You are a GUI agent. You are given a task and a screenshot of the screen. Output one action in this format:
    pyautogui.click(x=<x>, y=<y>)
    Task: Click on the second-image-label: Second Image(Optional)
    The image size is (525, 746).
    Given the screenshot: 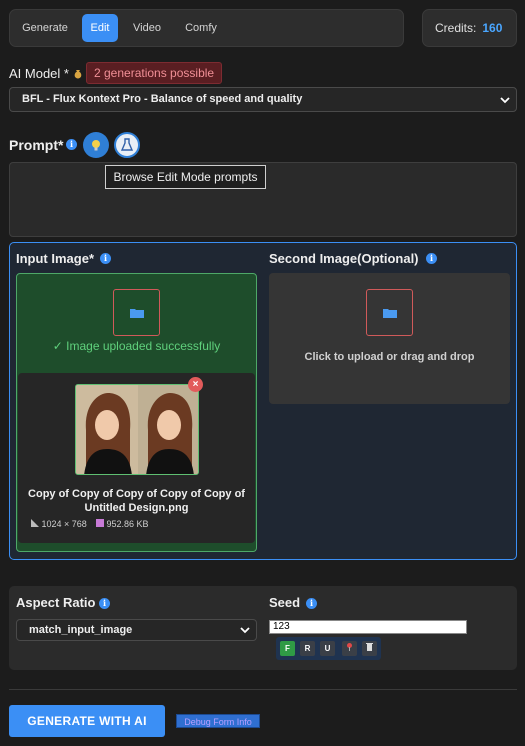 What is the action you would take?
    pyautogui.click(x=344, y=258)
    